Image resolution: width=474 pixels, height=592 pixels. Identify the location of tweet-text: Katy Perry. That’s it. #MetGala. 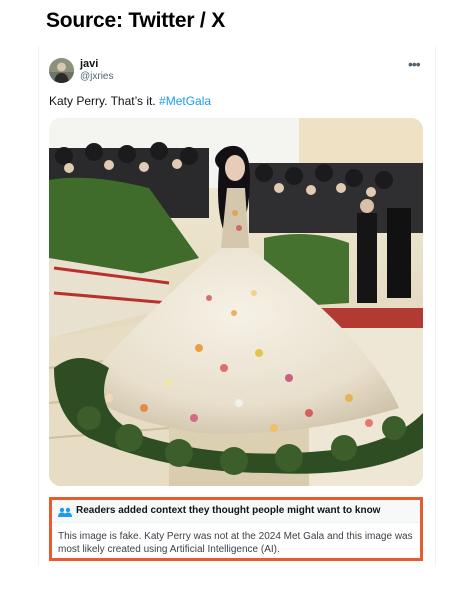
(130, 101).